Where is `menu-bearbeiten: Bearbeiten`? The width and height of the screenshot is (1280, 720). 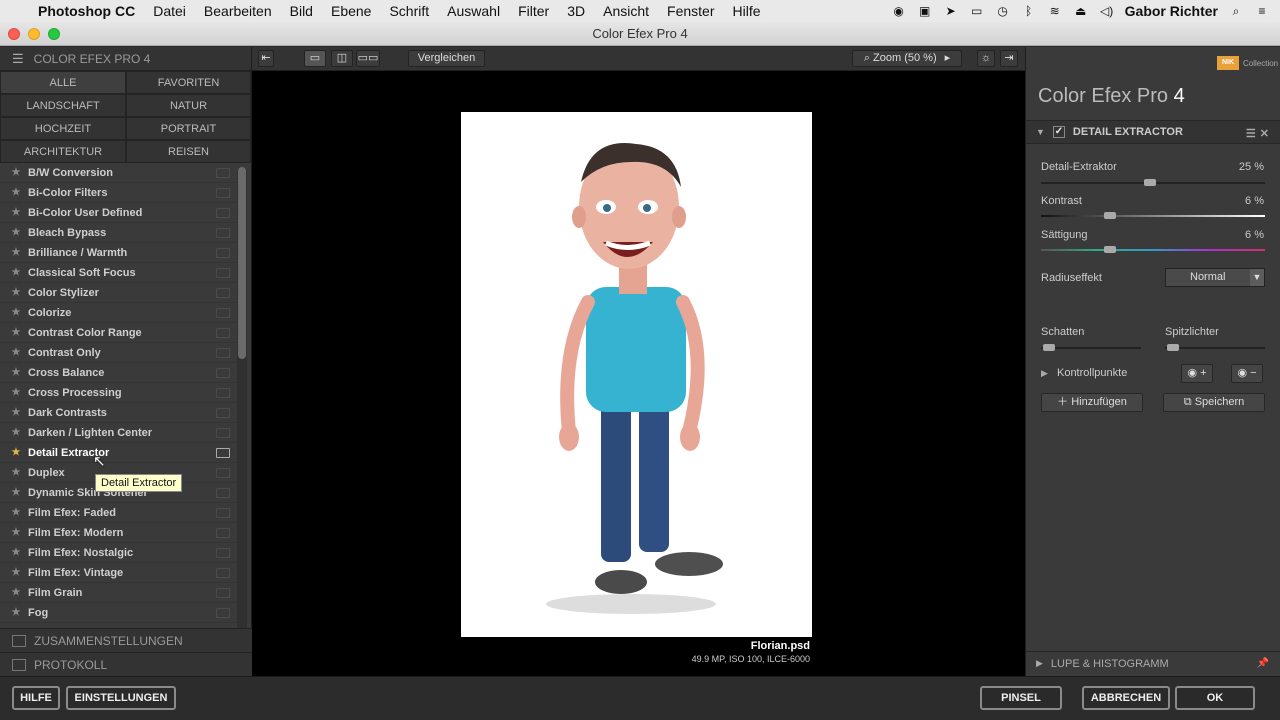 menu-bearbeiten: Bearbeiten is located at coordinates (238, 11).